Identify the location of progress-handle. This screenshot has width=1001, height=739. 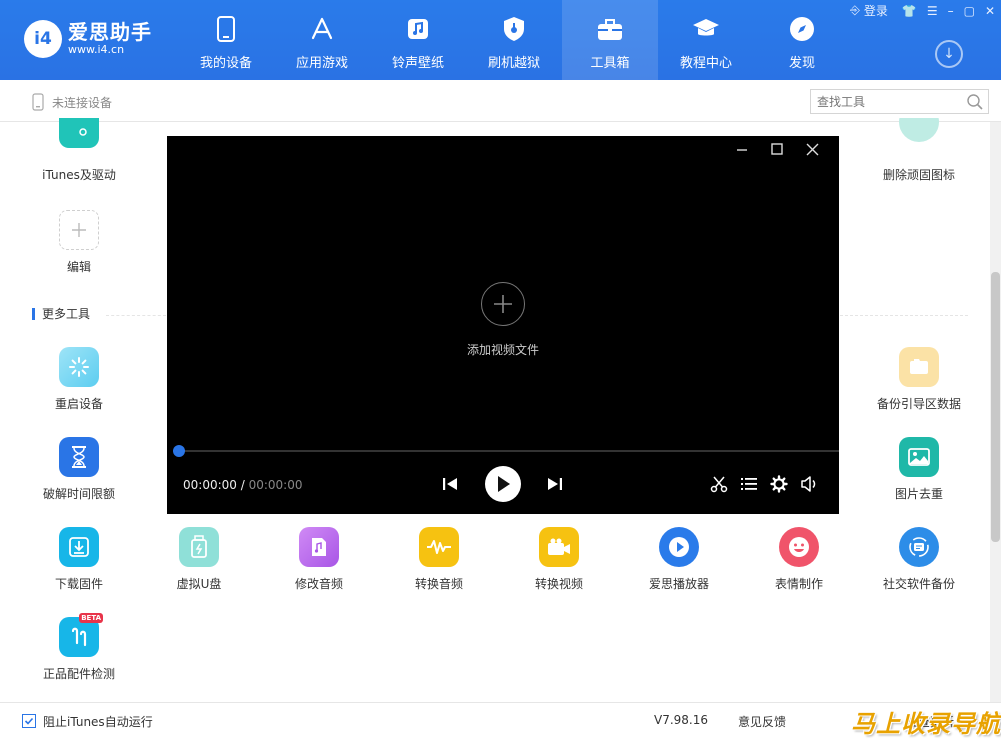
(179, 451).